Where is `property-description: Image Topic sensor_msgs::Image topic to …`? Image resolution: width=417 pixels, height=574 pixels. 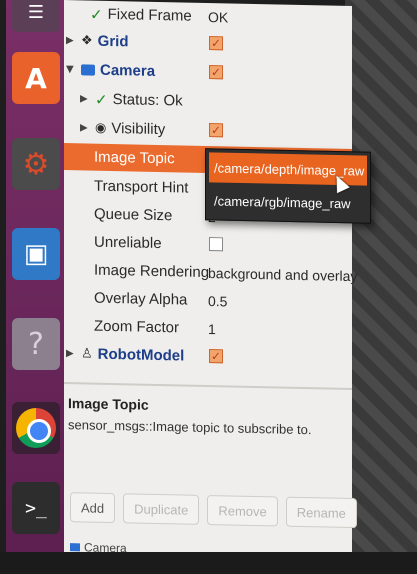 property-description: Image Topic sensor_msgs::Image topic to … is located at coordinates (208, 416).